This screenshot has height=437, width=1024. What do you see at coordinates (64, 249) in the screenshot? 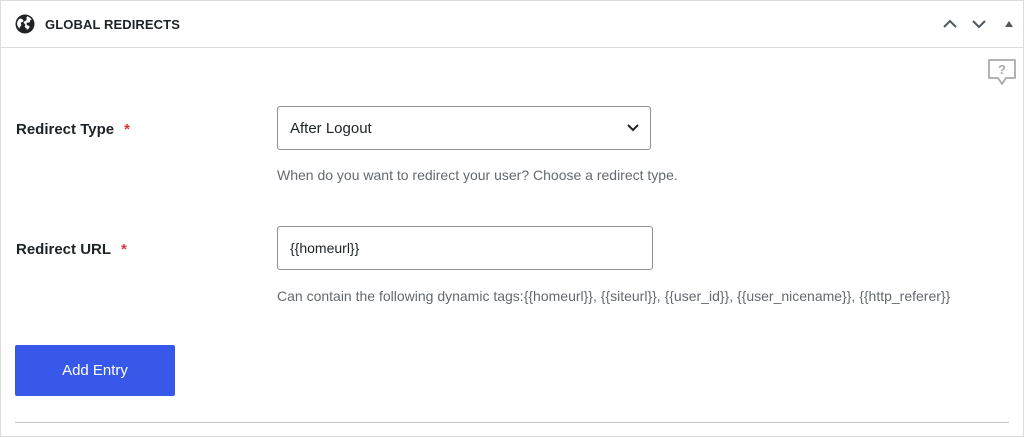
I see `redirect-url-label-text: Redirect URL` at bounding box center [64, 249].